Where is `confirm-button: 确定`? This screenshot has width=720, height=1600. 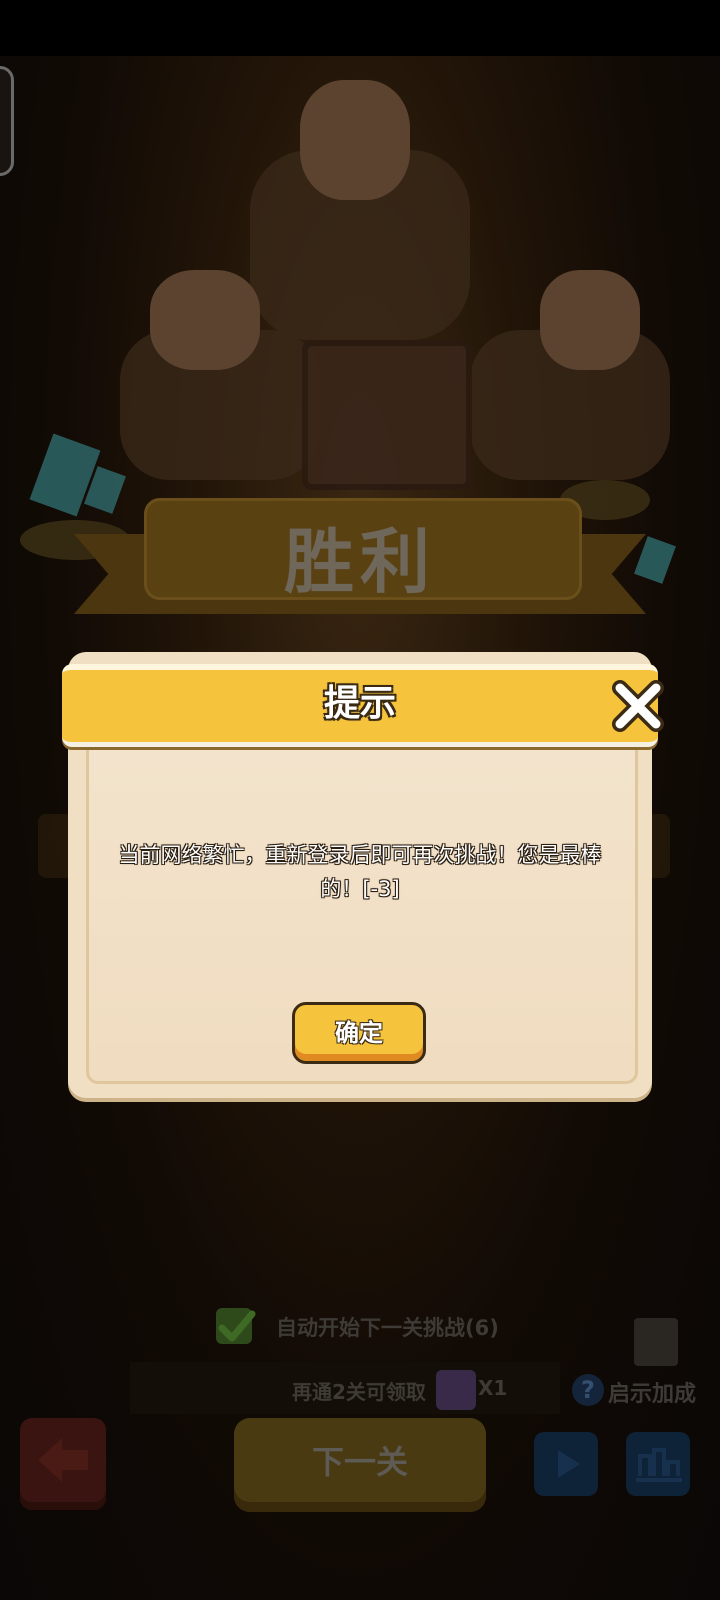 confirm-button: 确定 is located at coordinates (359, 1033).